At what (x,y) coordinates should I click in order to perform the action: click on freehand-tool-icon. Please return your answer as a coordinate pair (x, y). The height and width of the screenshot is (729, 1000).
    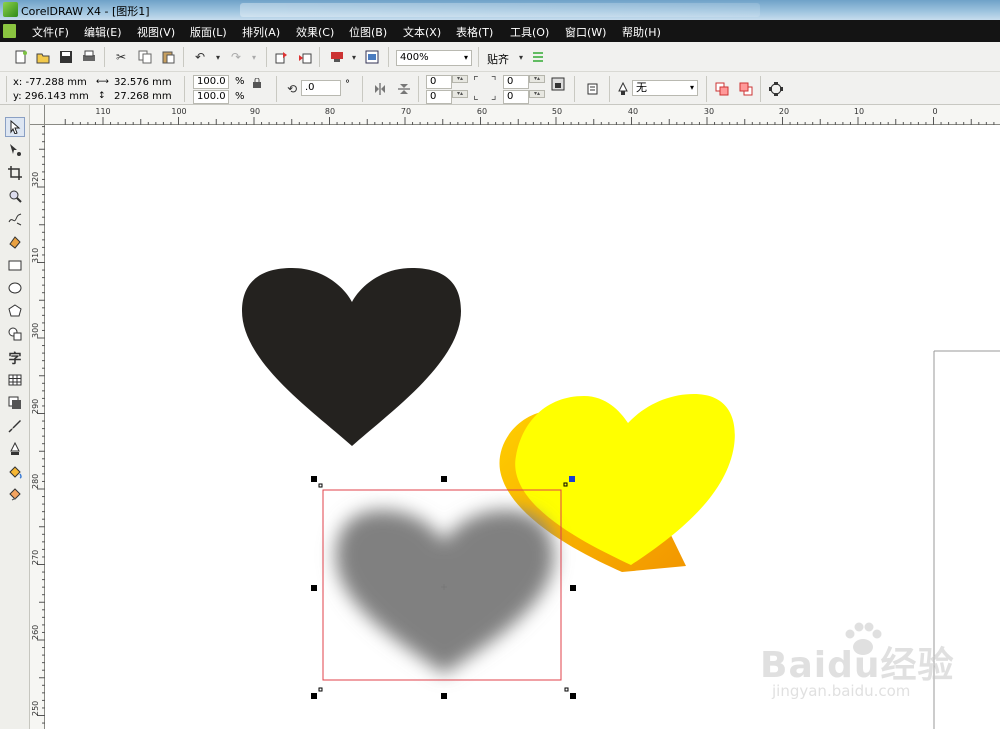
    Looking at the image, I should click on (15, 219).